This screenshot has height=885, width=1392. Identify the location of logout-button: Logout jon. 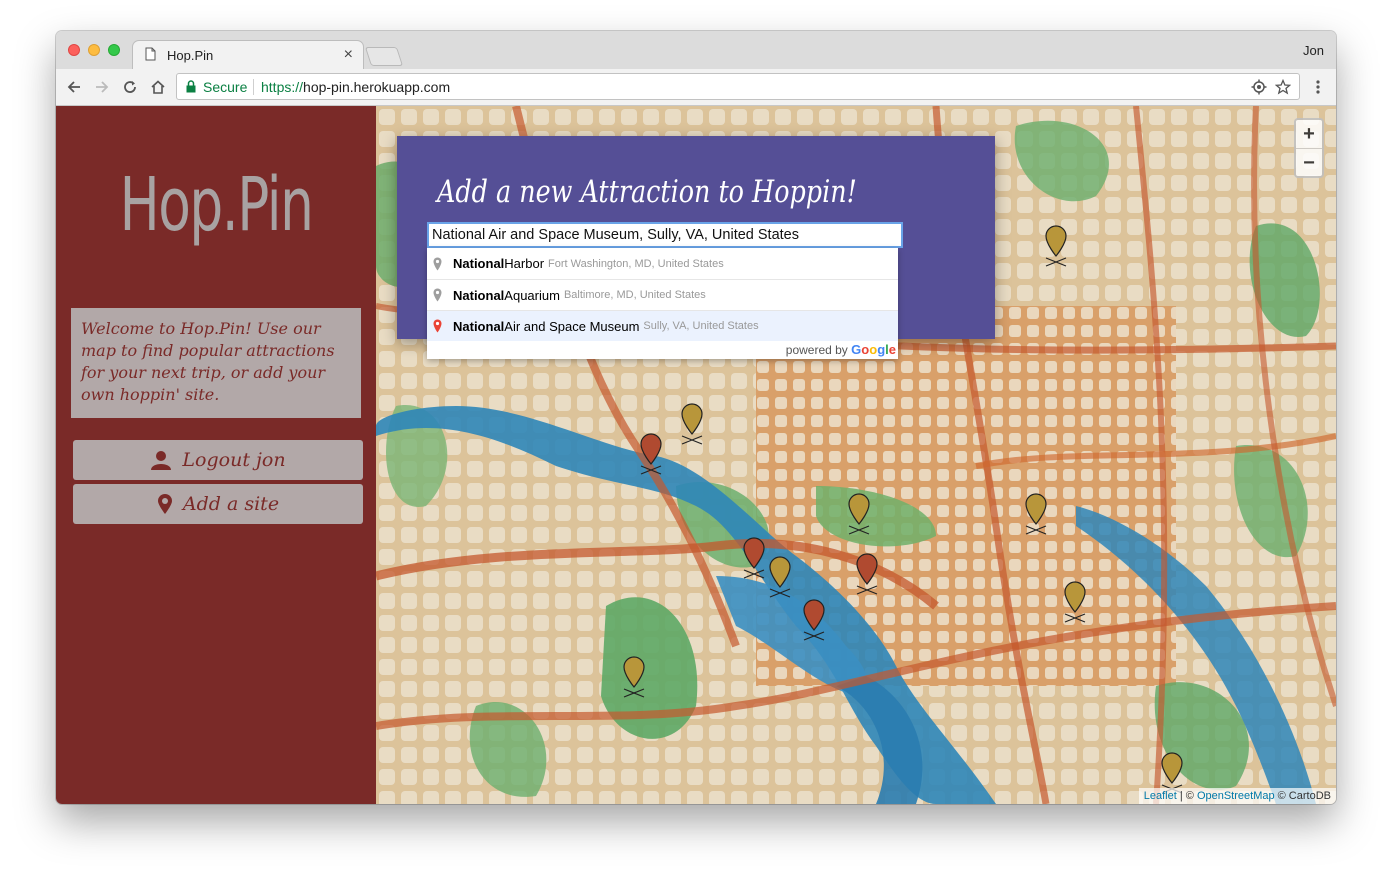
(218, 460).